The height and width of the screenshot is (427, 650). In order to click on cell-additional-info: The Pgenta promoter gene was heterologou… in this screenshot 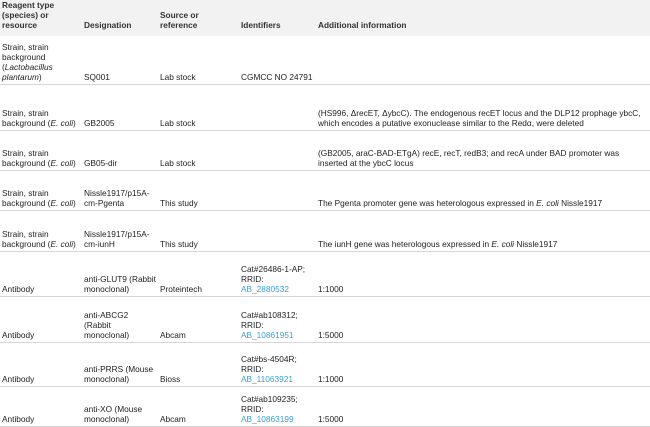, I will do `click(483, 203)`.